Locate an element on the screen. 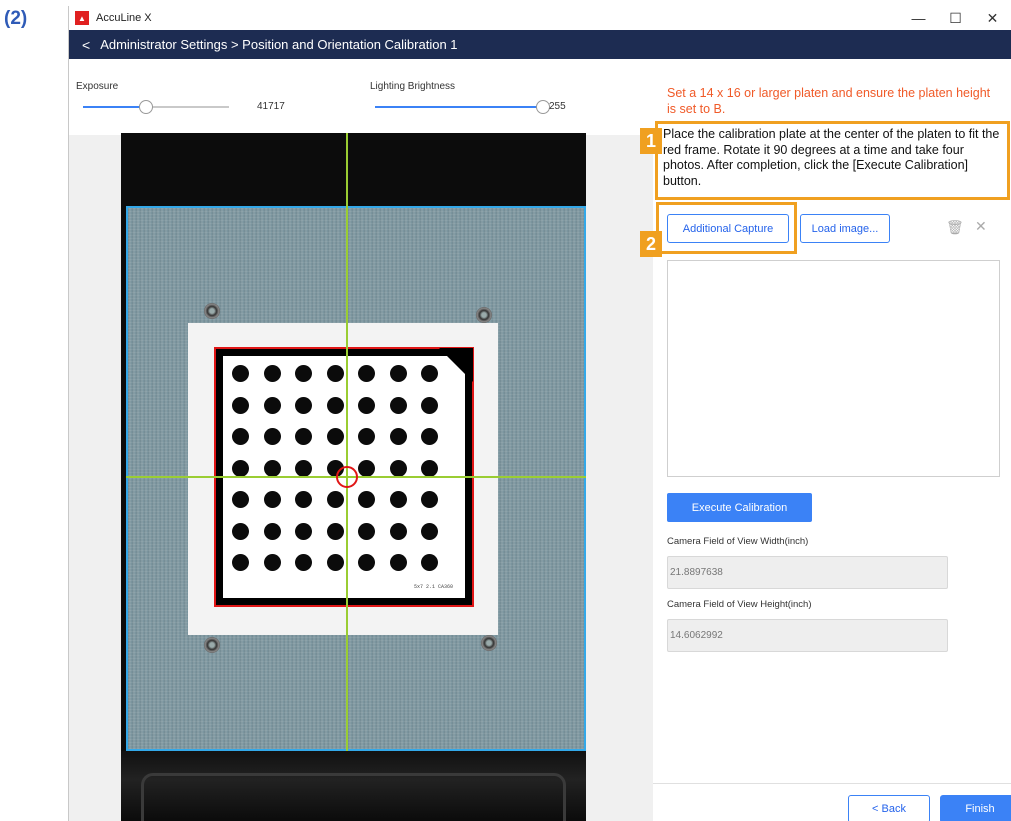 This screenshot has height=821, width=1011. title-bar: ▲ AccuLine X — ☐ ✕ is located at coordinates (540, 18).